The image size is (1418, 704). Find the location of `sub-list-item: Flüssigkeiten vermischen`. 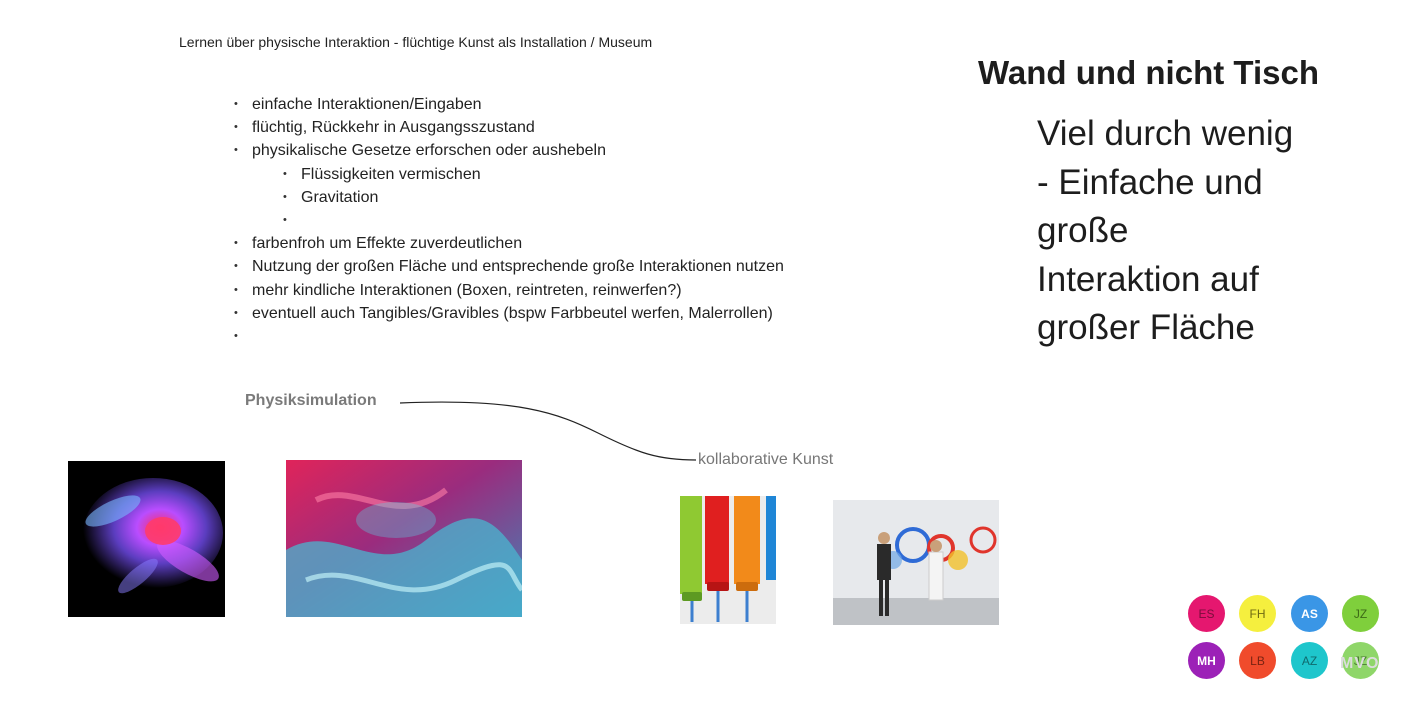

sub-list-item: Flüssigkeiten vermischen is located at coordinates (508, 174).